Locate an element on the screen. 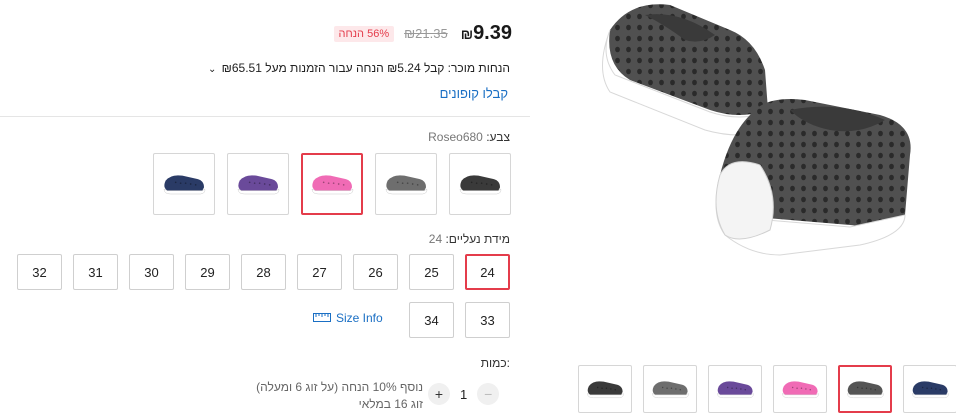  quantity-value: 1 is located at coordinates (464, 394).